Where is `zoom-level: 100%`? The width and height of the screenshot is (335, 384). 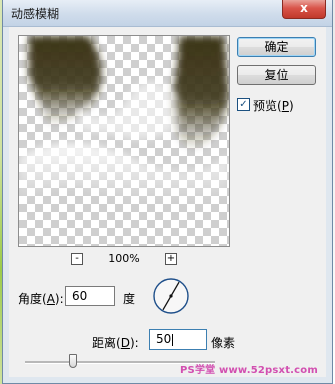 zoom-level: 100% is located at coordinates (124, 258).